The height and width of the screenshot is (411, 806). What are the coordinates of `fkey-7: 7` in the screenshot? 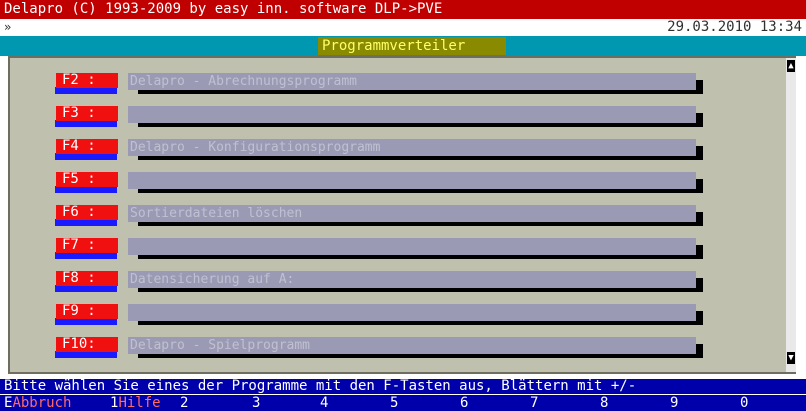 It's located at (534, 403).